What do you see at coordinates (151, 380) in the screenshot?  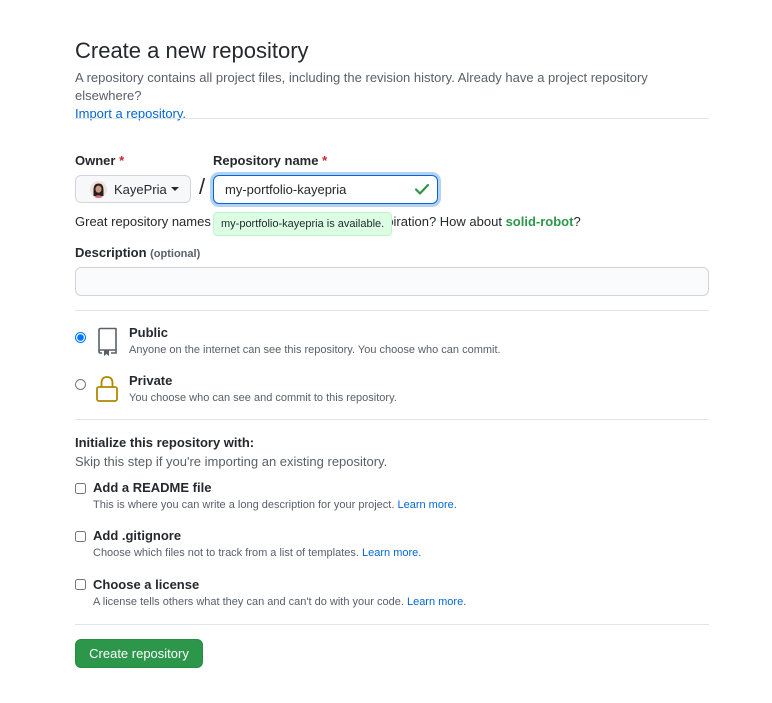 I see `private-title: Private` at bounding box center [151, 380].